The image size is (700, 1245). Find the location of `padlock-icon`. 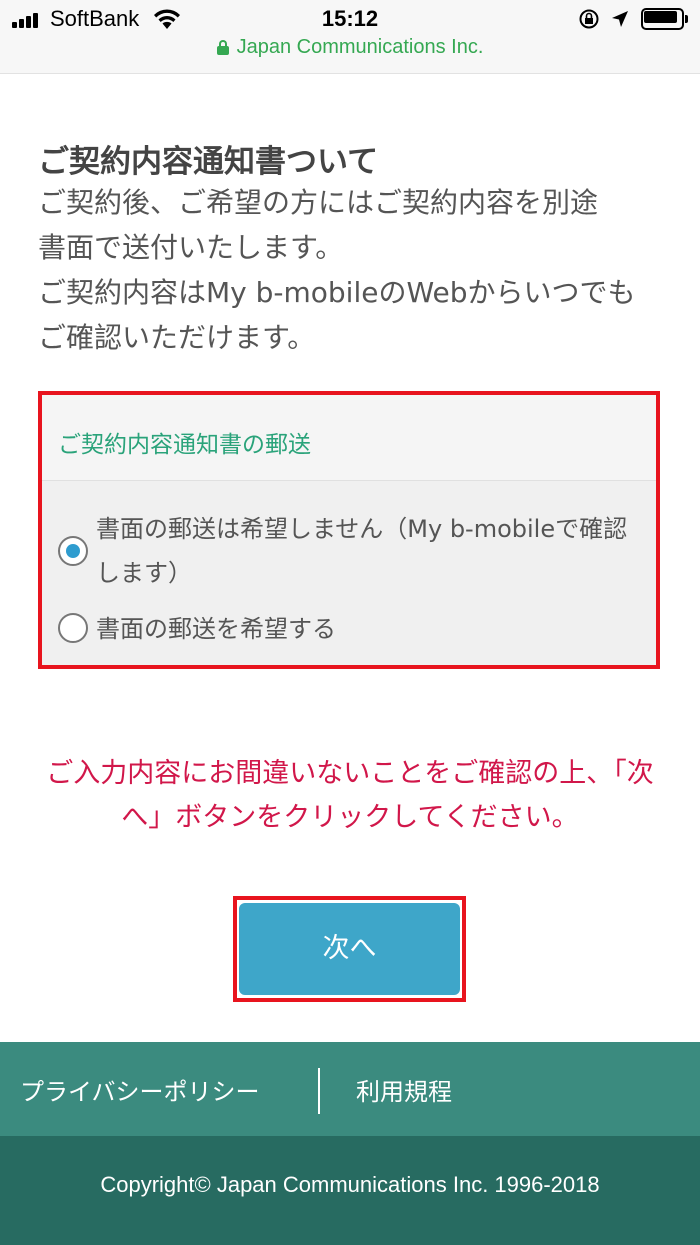

padlock-icon is located at coordinates (222, 47).